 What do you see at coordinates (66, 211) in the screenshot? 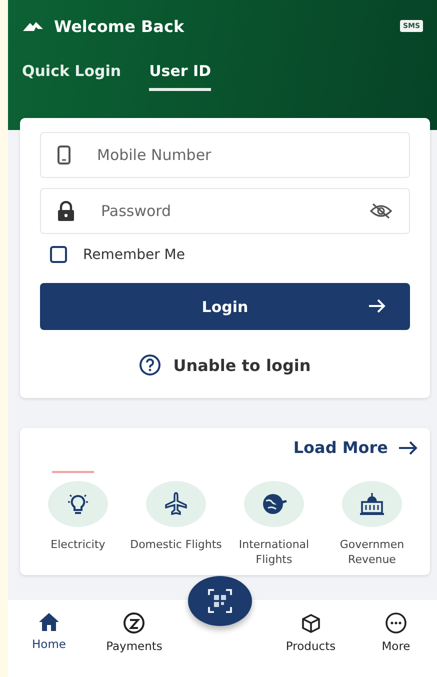
I see `lock-icon` at bounding box center [66, 211].